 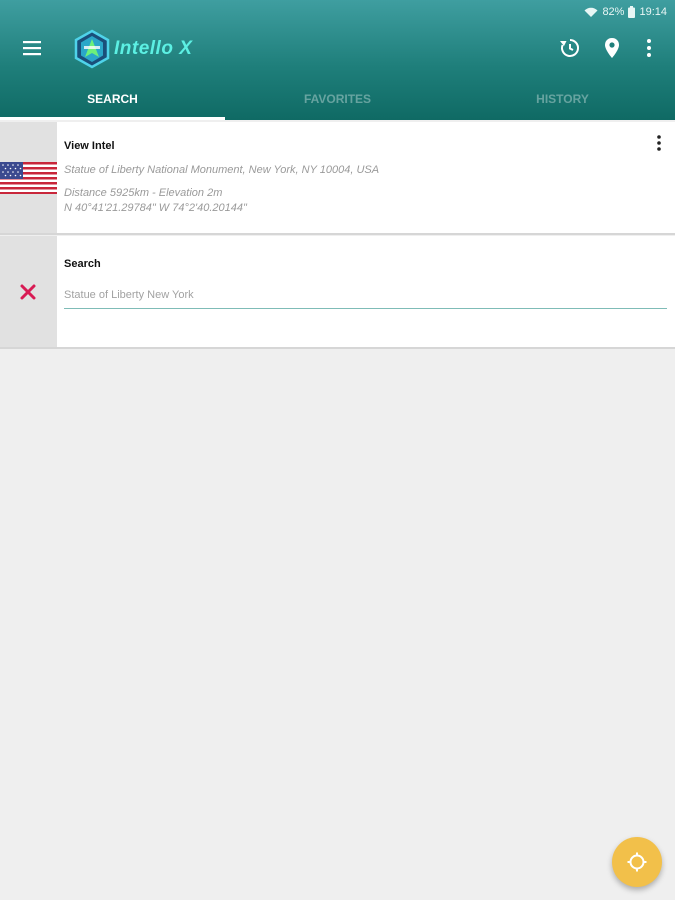 I want to click on search-card: Search, so click(x=337, y=292).